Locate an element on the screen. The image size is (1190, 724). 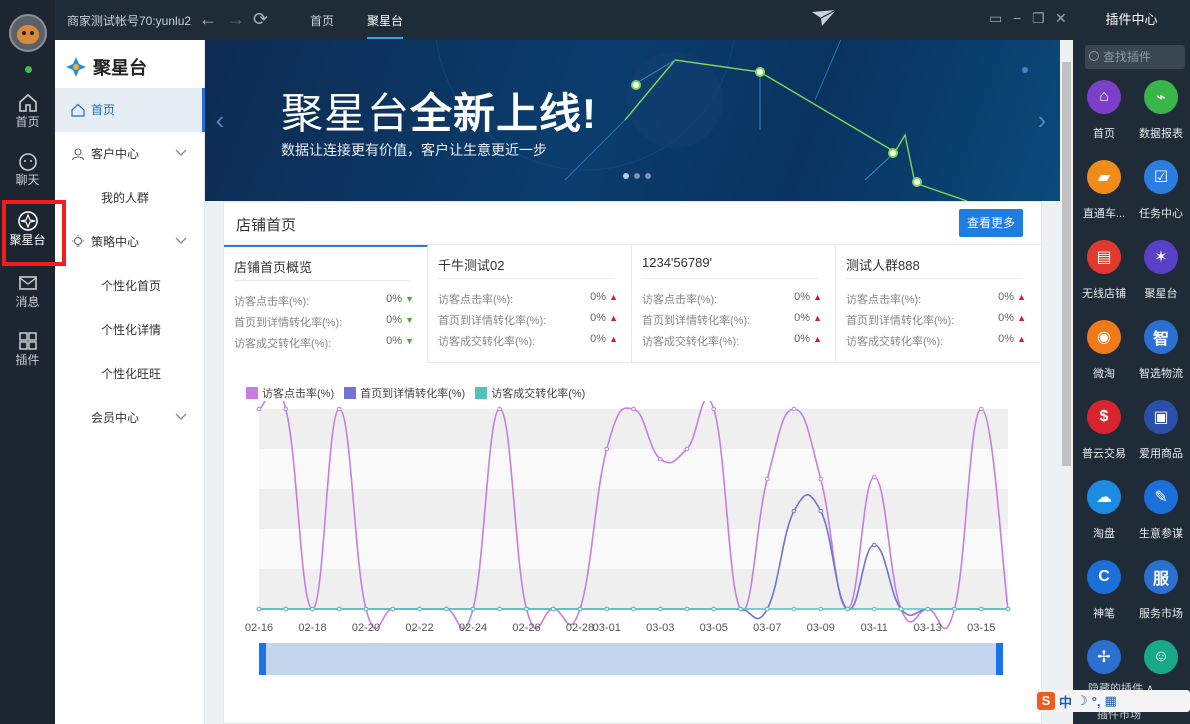
plugin-label: 爱用商品 is located at coordinates (1161, 454).